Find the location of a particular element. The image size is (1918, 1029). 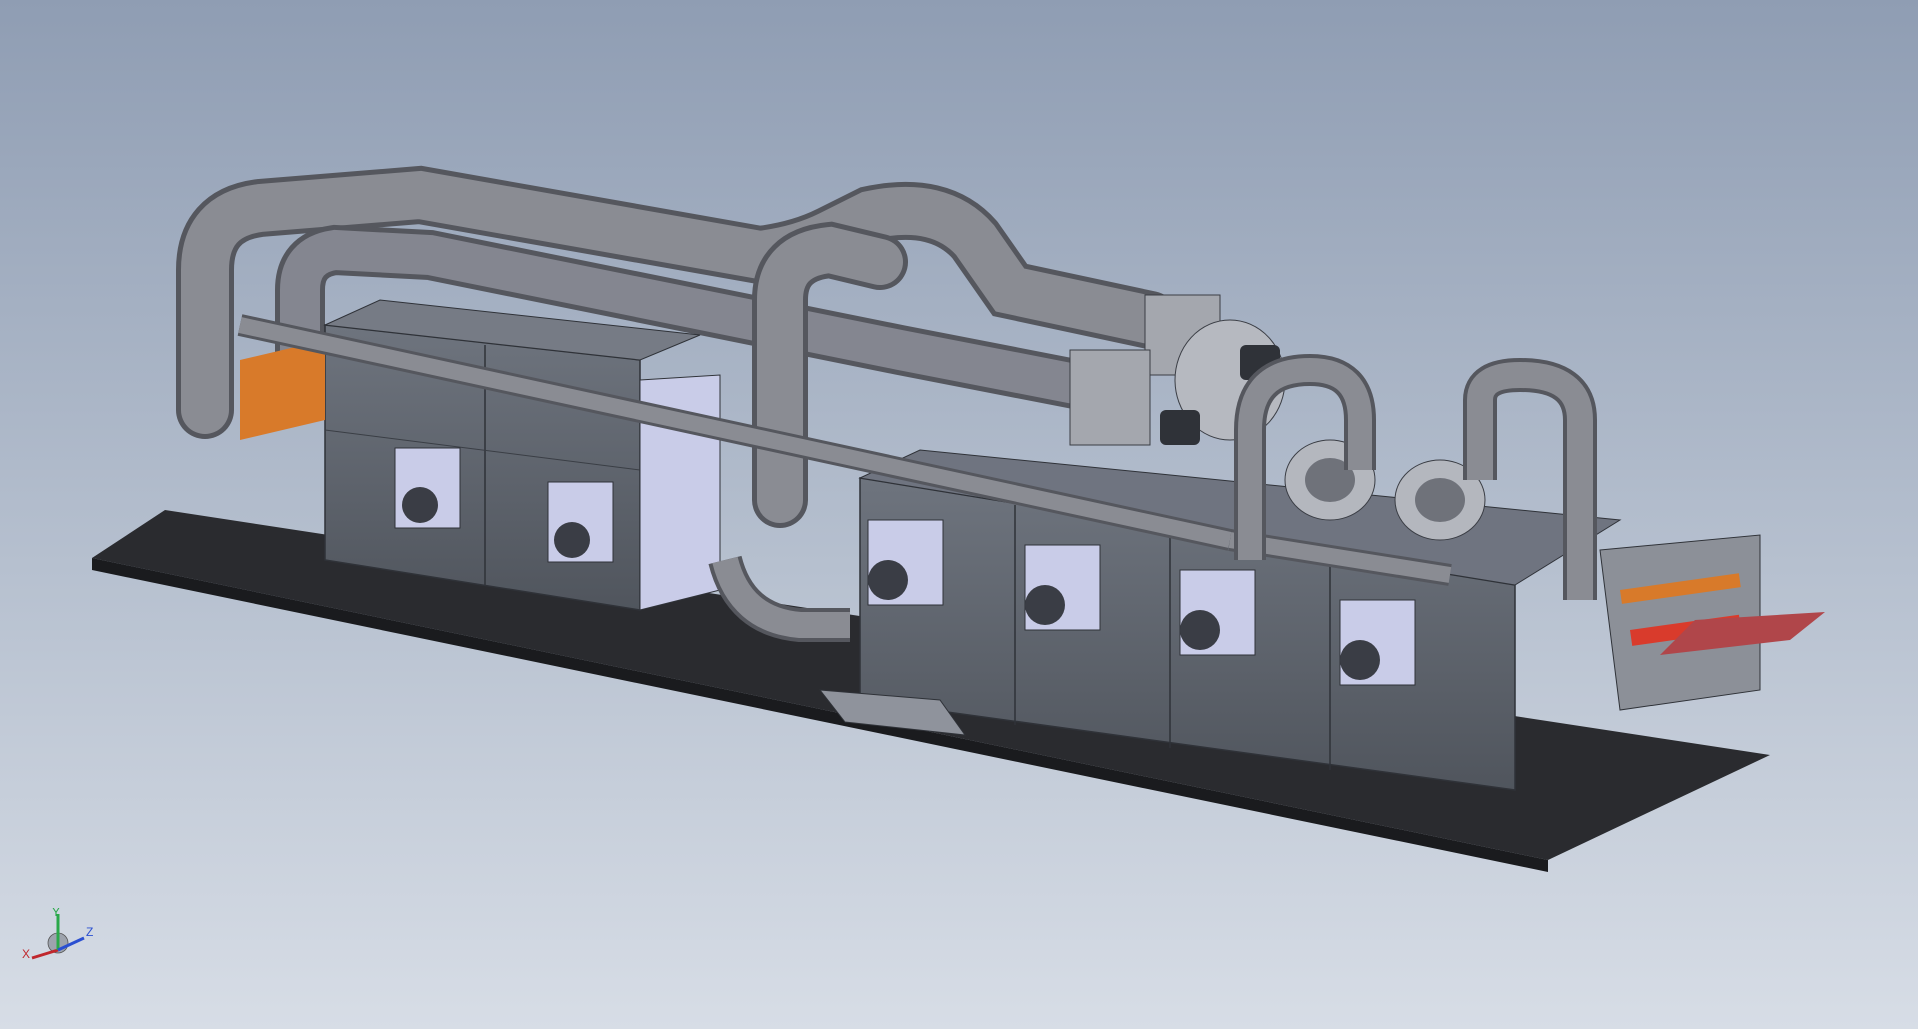

triad-z-label: Z is located at coordinates (89, 932).